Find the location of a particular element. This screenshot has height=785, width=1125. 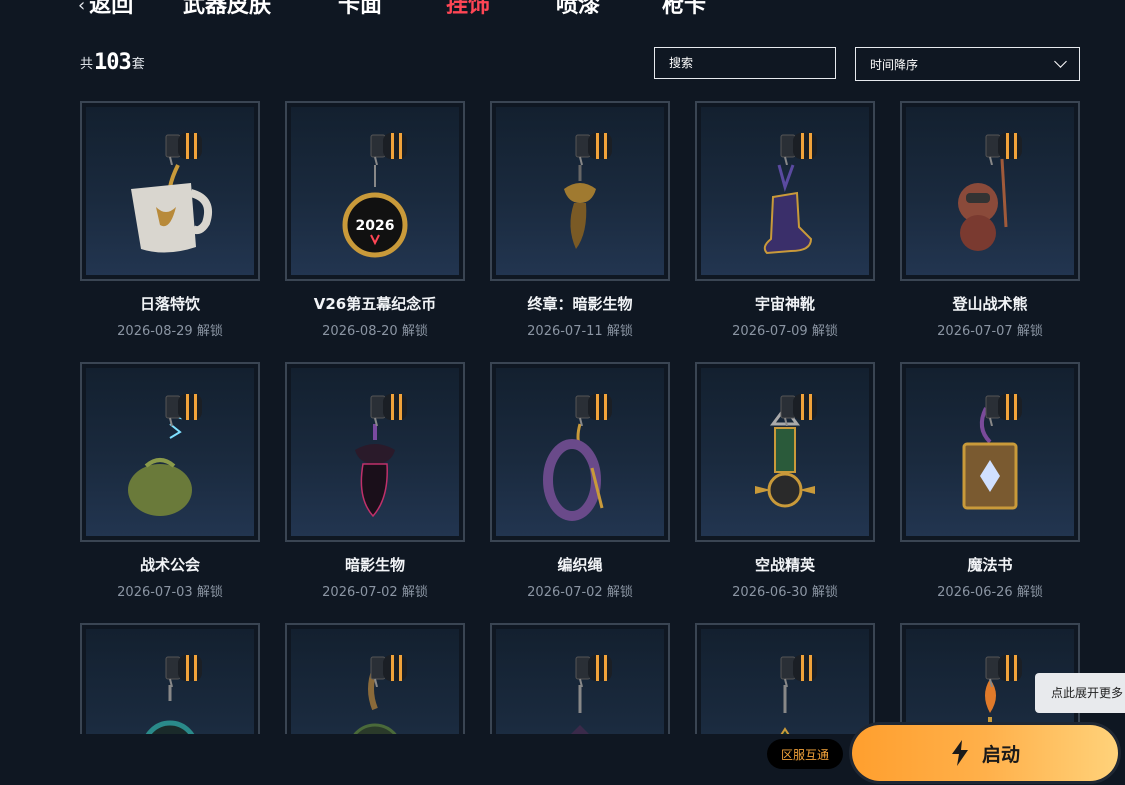

tab-charms: 挂饰 is located at coordinates (468, 12).